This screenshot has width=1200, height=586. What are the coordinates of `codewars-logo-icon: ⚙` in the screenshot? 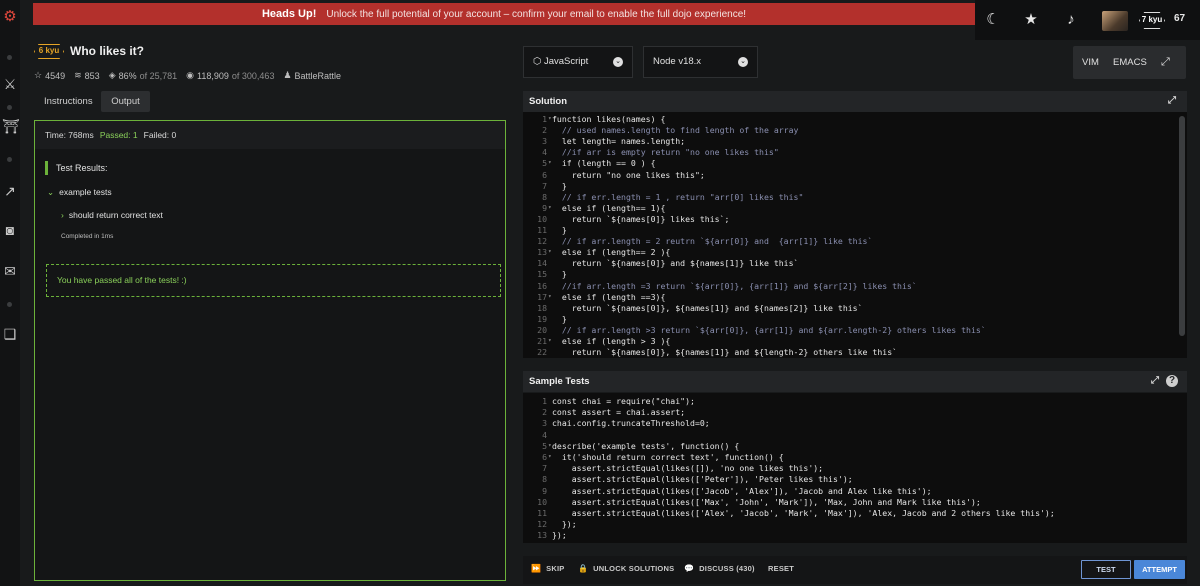 It's located at (10, 17).